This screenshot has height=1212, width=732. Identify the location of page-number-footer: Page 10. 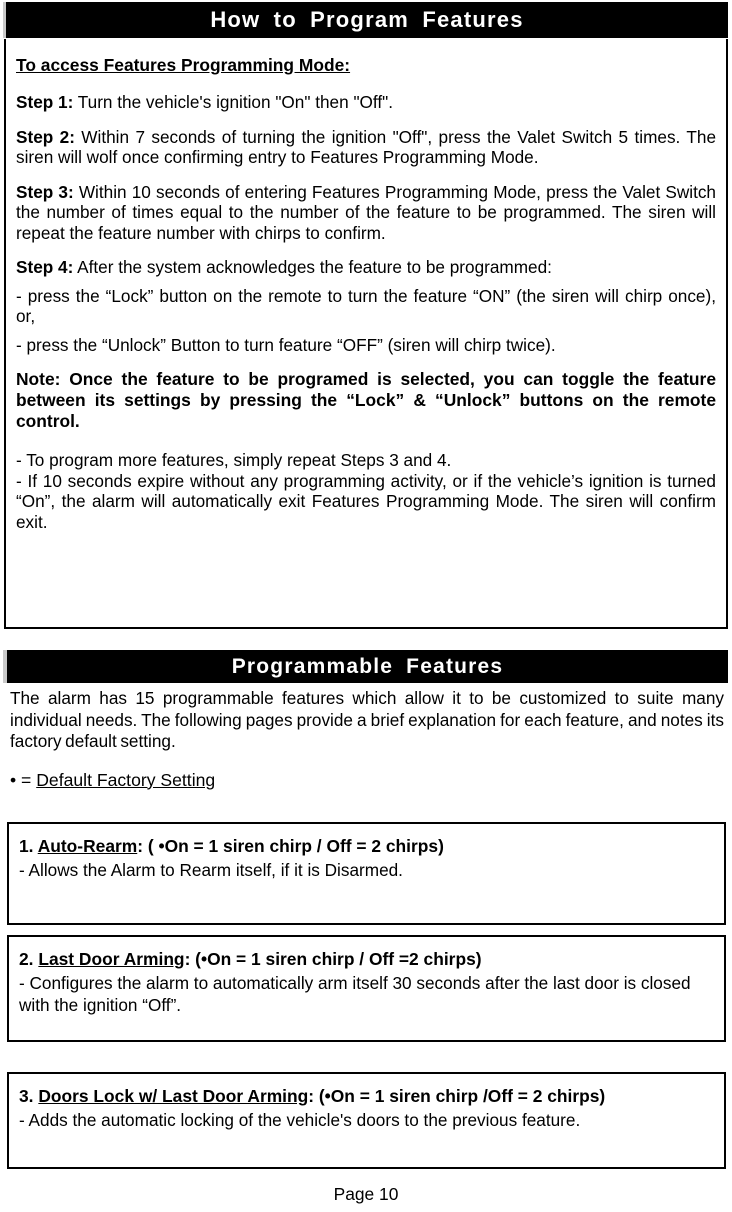
(366, 1194).